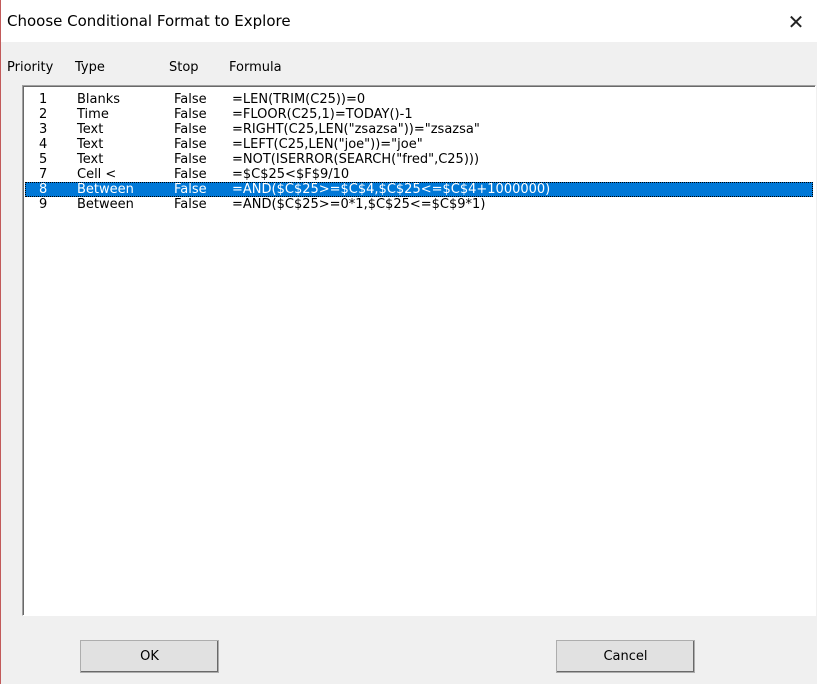 The width and height of the screenshot is (817, 684). I want to click on list-item: 4 Text False =LEFT(C25,LEN("joe"))="joe", so click(419, 144).